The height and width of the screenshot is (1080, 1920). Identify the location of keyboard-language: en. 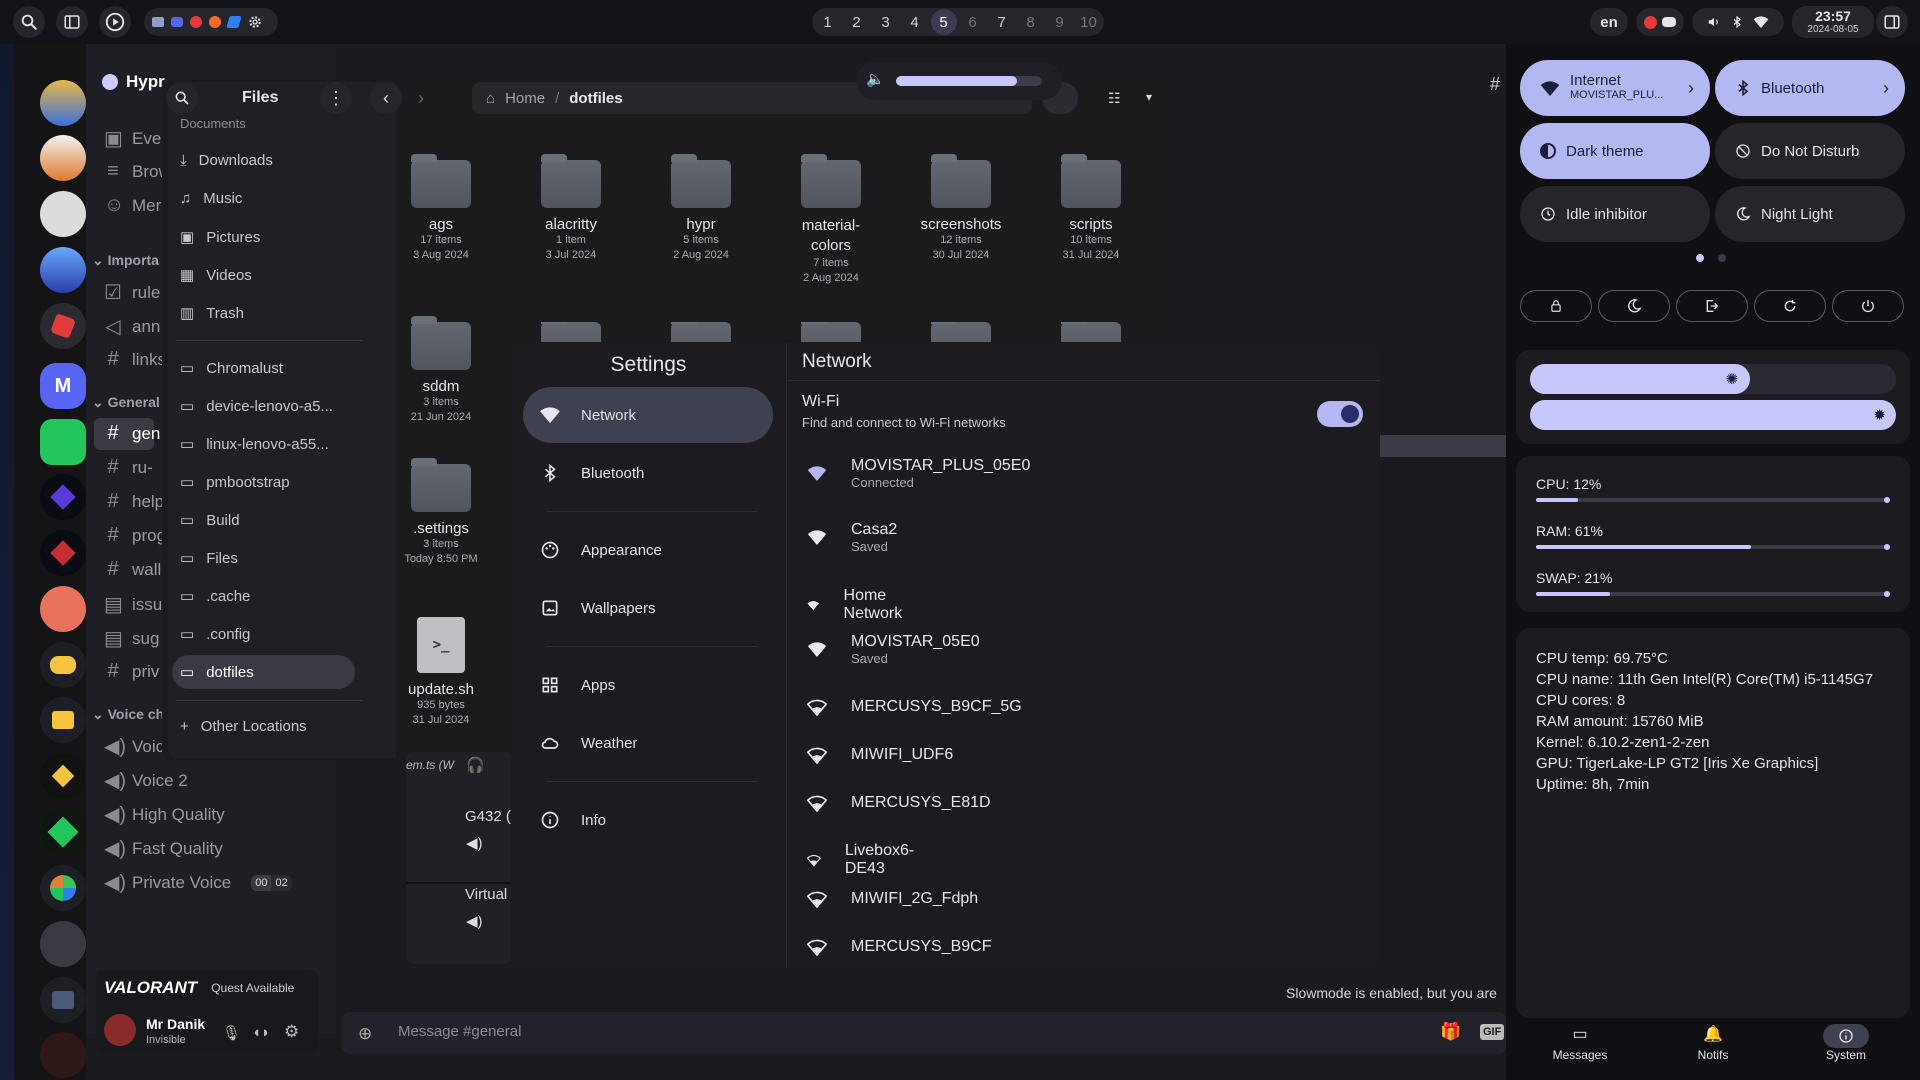
(1609, 22).